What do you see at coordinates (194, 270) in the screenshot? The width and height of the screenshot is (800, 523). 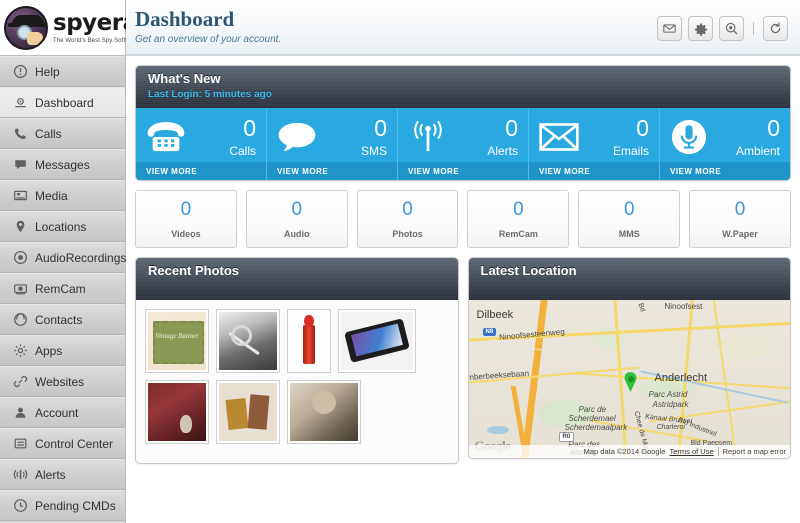 I see `recent-photos-title: Recent Photos` at bounding box center [194, 270].